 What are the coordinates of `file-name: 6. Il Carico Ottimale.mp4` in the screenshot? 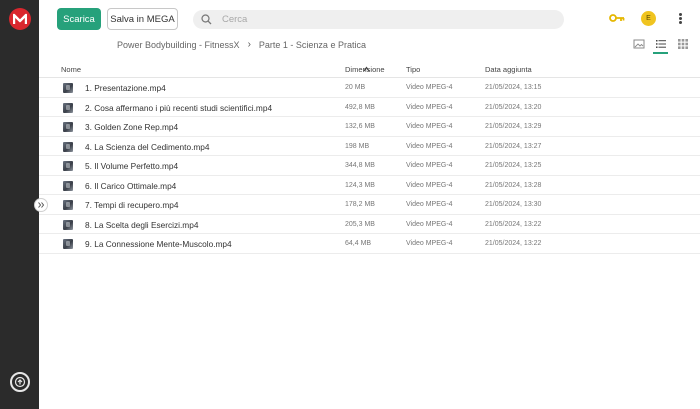 It's located at (131, 185).